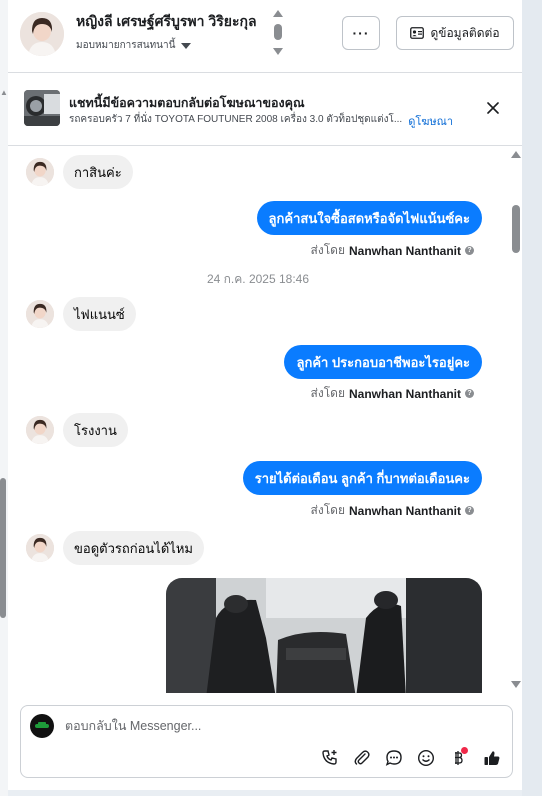 The height and width of the screenshot is (796, 542). I want to click on view-ad-link: ดูโฆษณา, so click(430, 121).